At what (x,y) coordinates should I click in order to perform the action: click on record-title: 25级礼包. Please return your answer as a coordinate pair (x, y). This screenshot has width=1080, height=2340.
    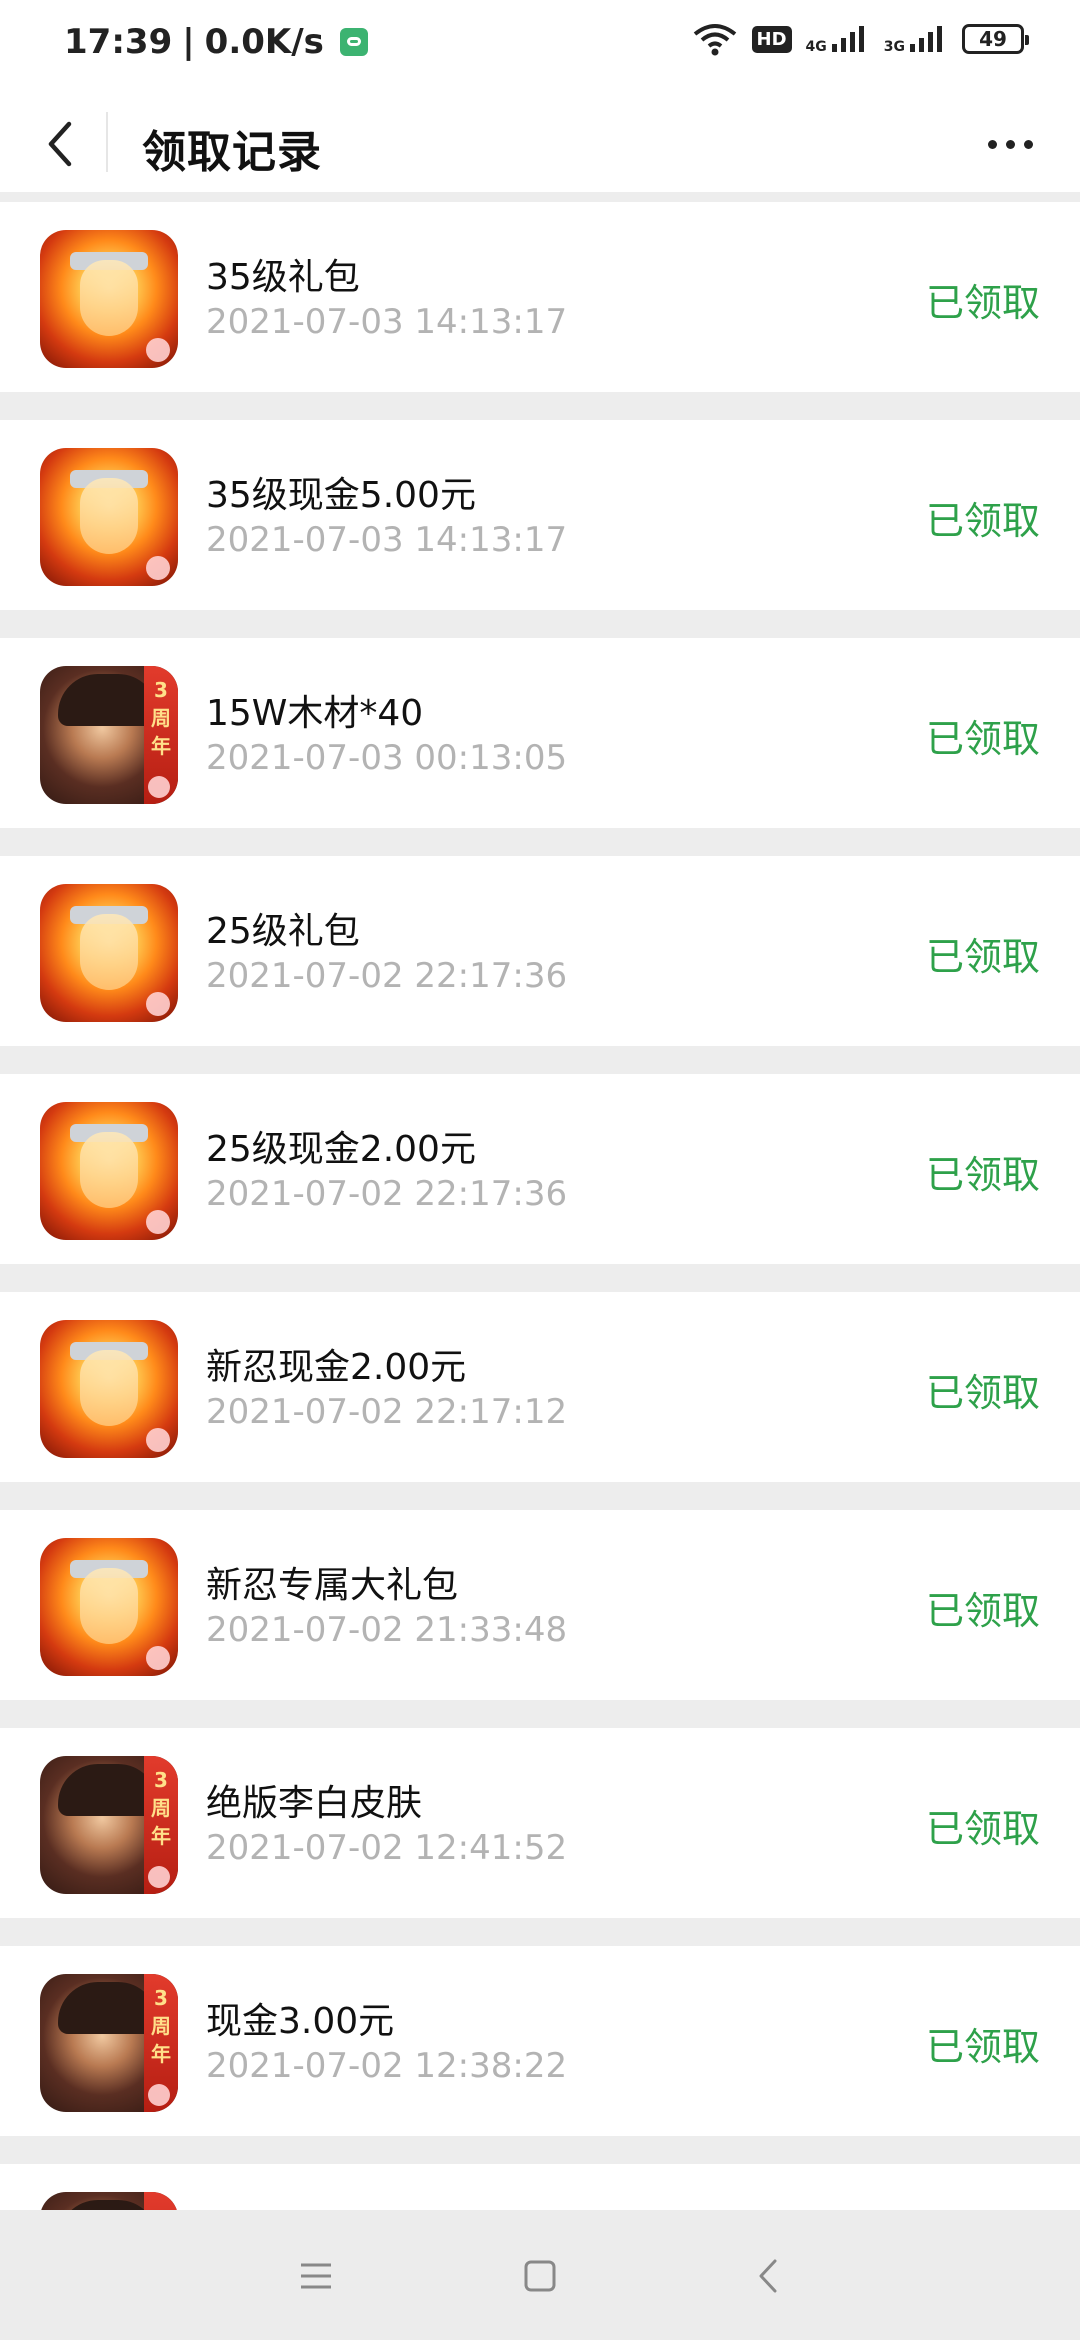
    Looking at the image, I should click on (283, 931).